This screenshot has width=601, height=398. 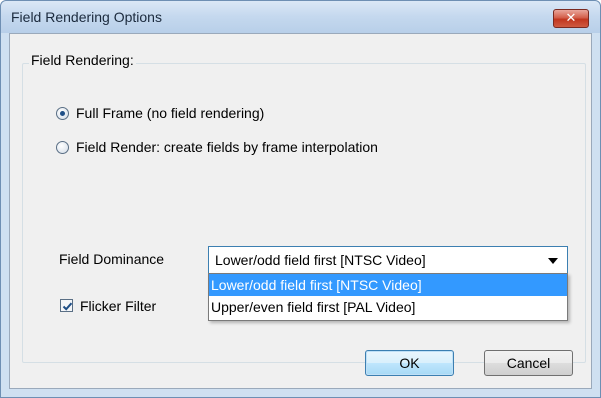 I want to click on flicker-filter-option: Flicker Filter, so click(x=135, y=306).